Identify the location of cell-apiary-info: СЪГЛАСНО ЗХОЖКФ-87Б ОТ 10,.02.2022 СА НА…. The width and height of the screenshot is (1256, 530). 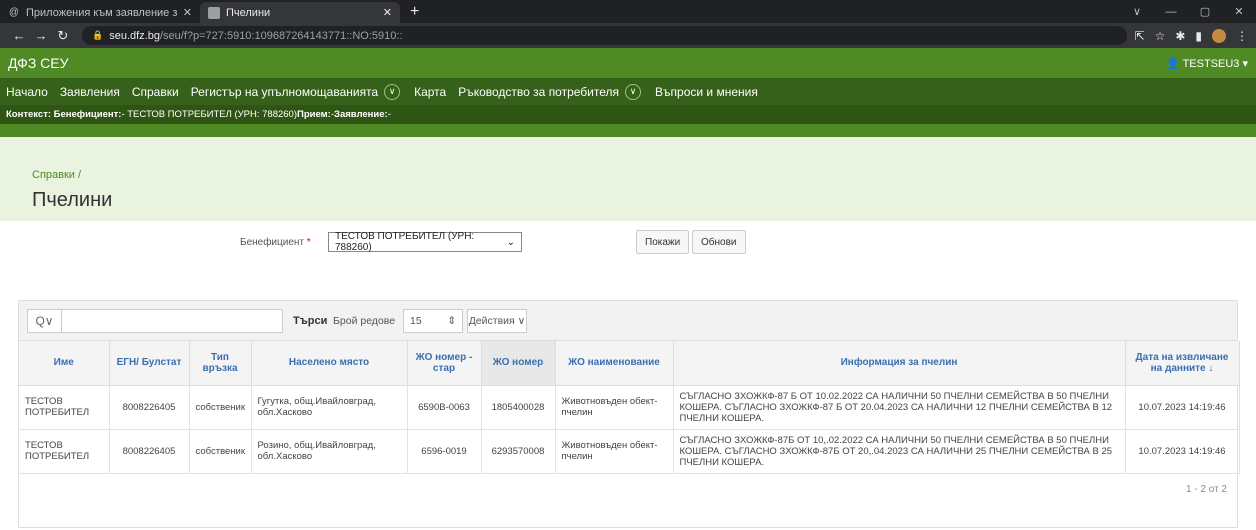
(899, 451).